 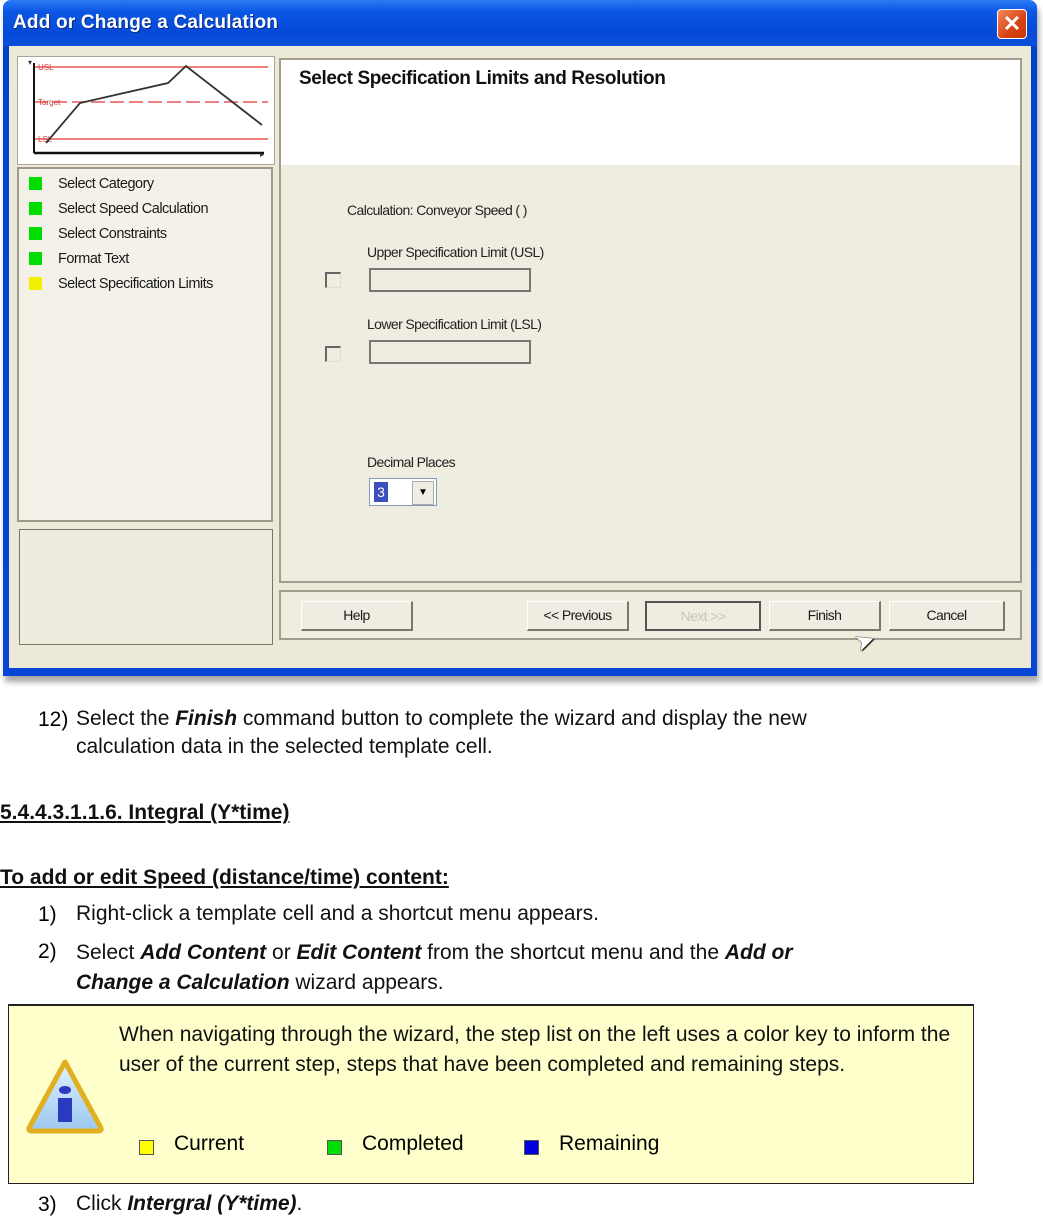 What do you see at coordinates (53, 719) in the screenshot?
I see `step-number: 12)` at bounding box center [53, 719].